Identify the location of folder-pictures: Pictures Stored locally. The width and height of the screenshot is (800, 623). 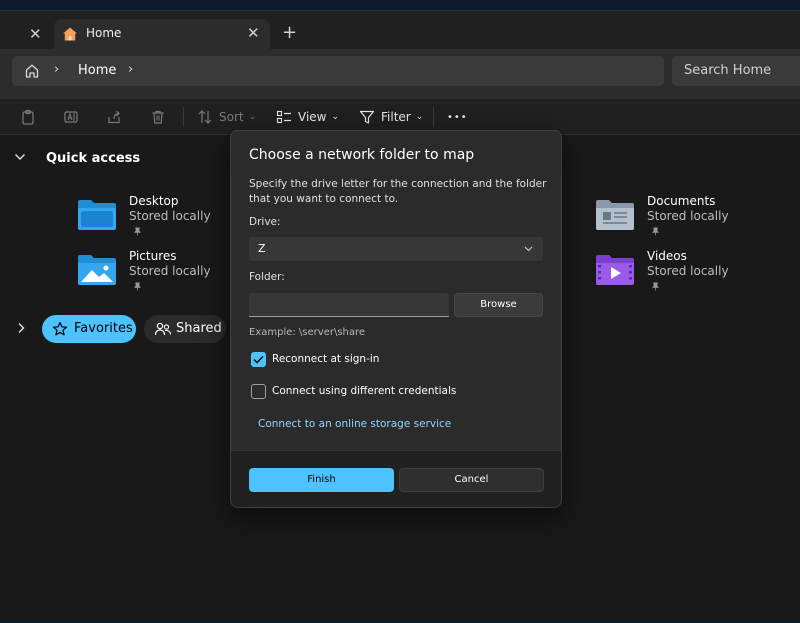
(157, 274).